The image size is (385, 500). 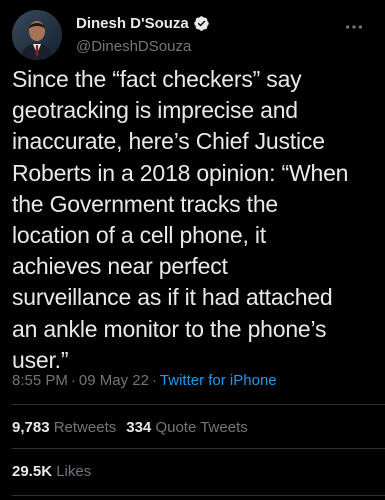 I want to click on display-name-row: Dinesh D'Souza, so click(x=143, y=23).